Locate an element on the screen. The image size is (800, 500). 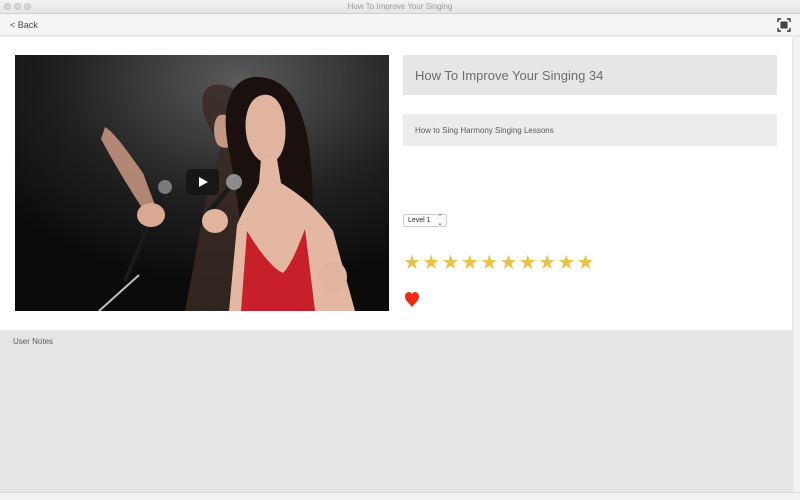
scrollbar is located at coordinates (796, 264).